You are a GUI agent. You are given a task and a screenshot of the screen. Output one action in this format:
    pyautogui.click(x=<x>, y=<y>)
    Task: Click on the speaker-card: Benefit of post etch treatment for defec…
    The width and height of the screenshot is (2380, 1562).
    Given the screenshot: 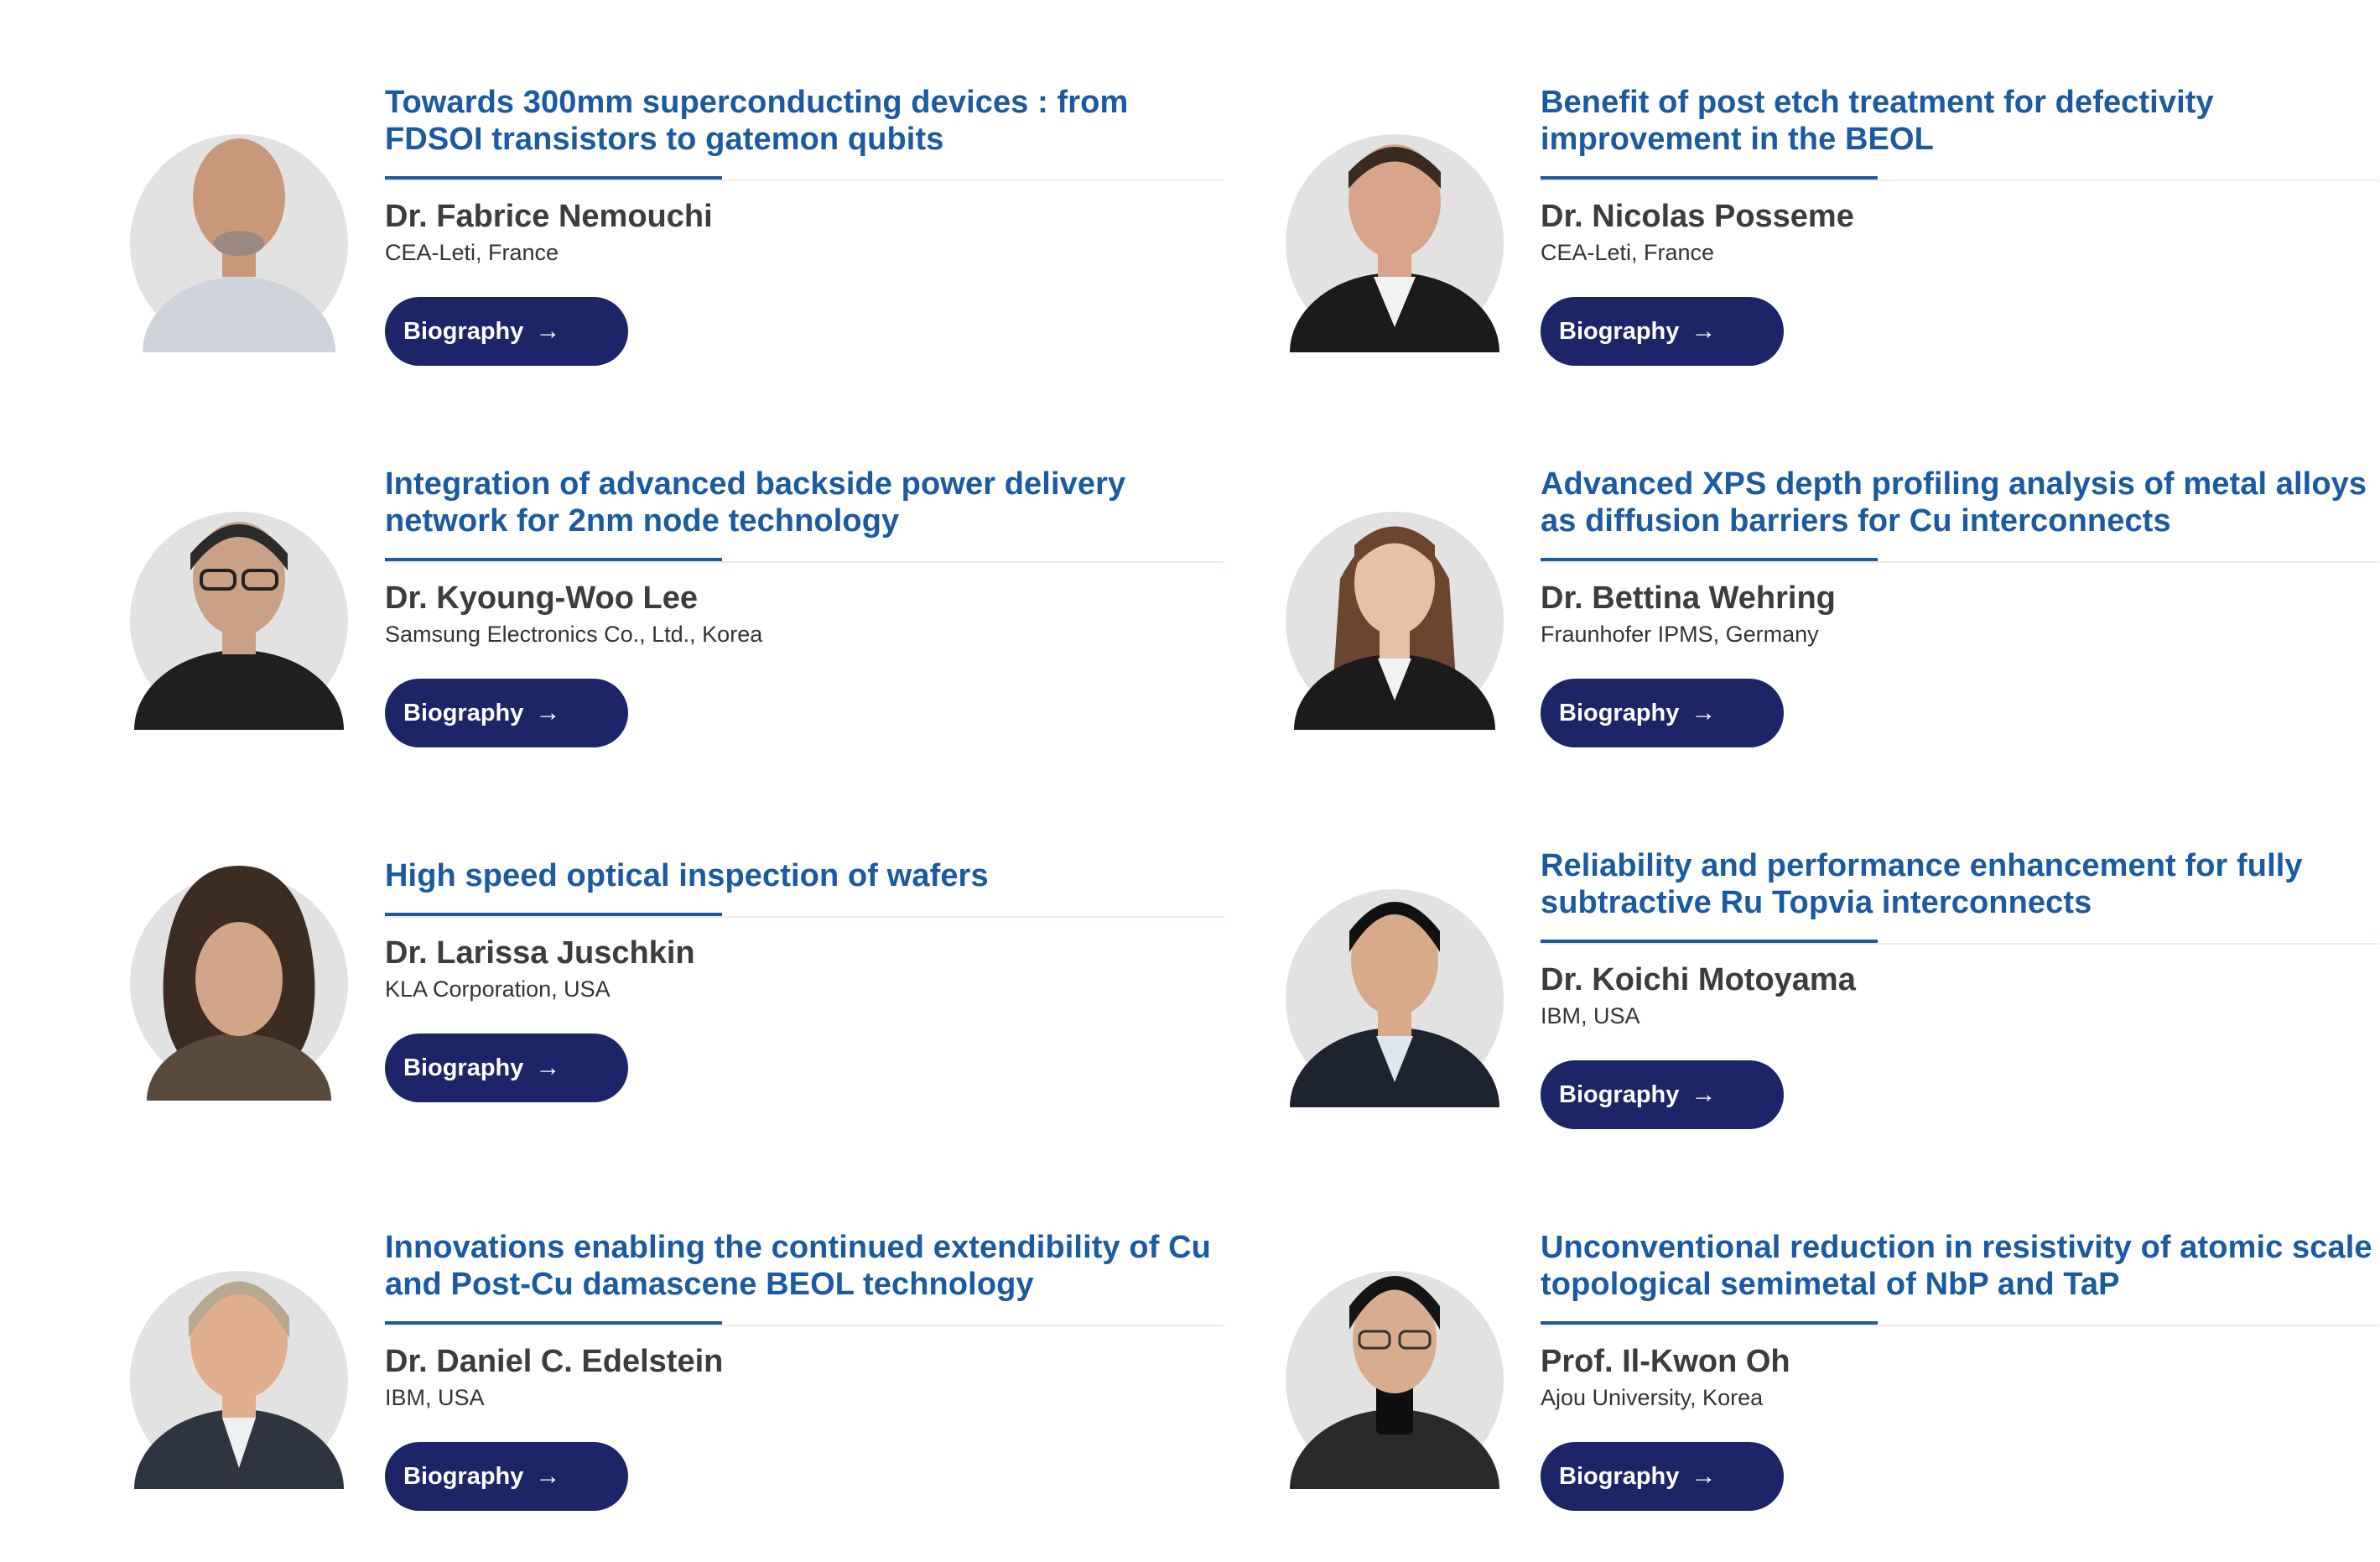 What is the action you would take?
    pyautogui.click(x=1832, y=235)
    